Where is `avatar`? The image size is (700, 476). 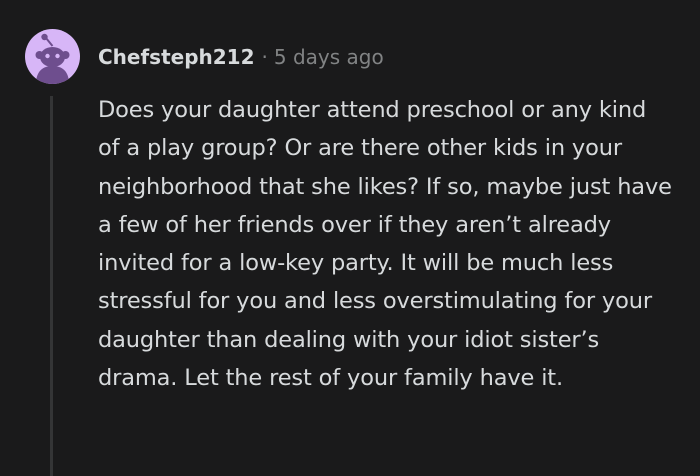
avatar is located at coordinates (52, 56).